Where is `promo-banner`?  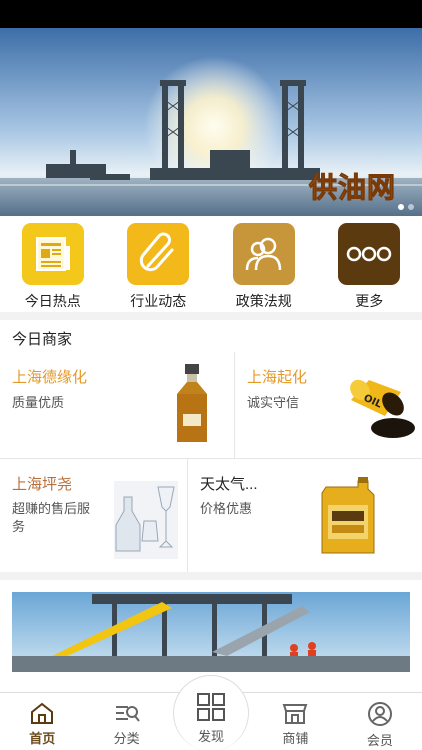 promo-banner is located at coordinates (211, 632).